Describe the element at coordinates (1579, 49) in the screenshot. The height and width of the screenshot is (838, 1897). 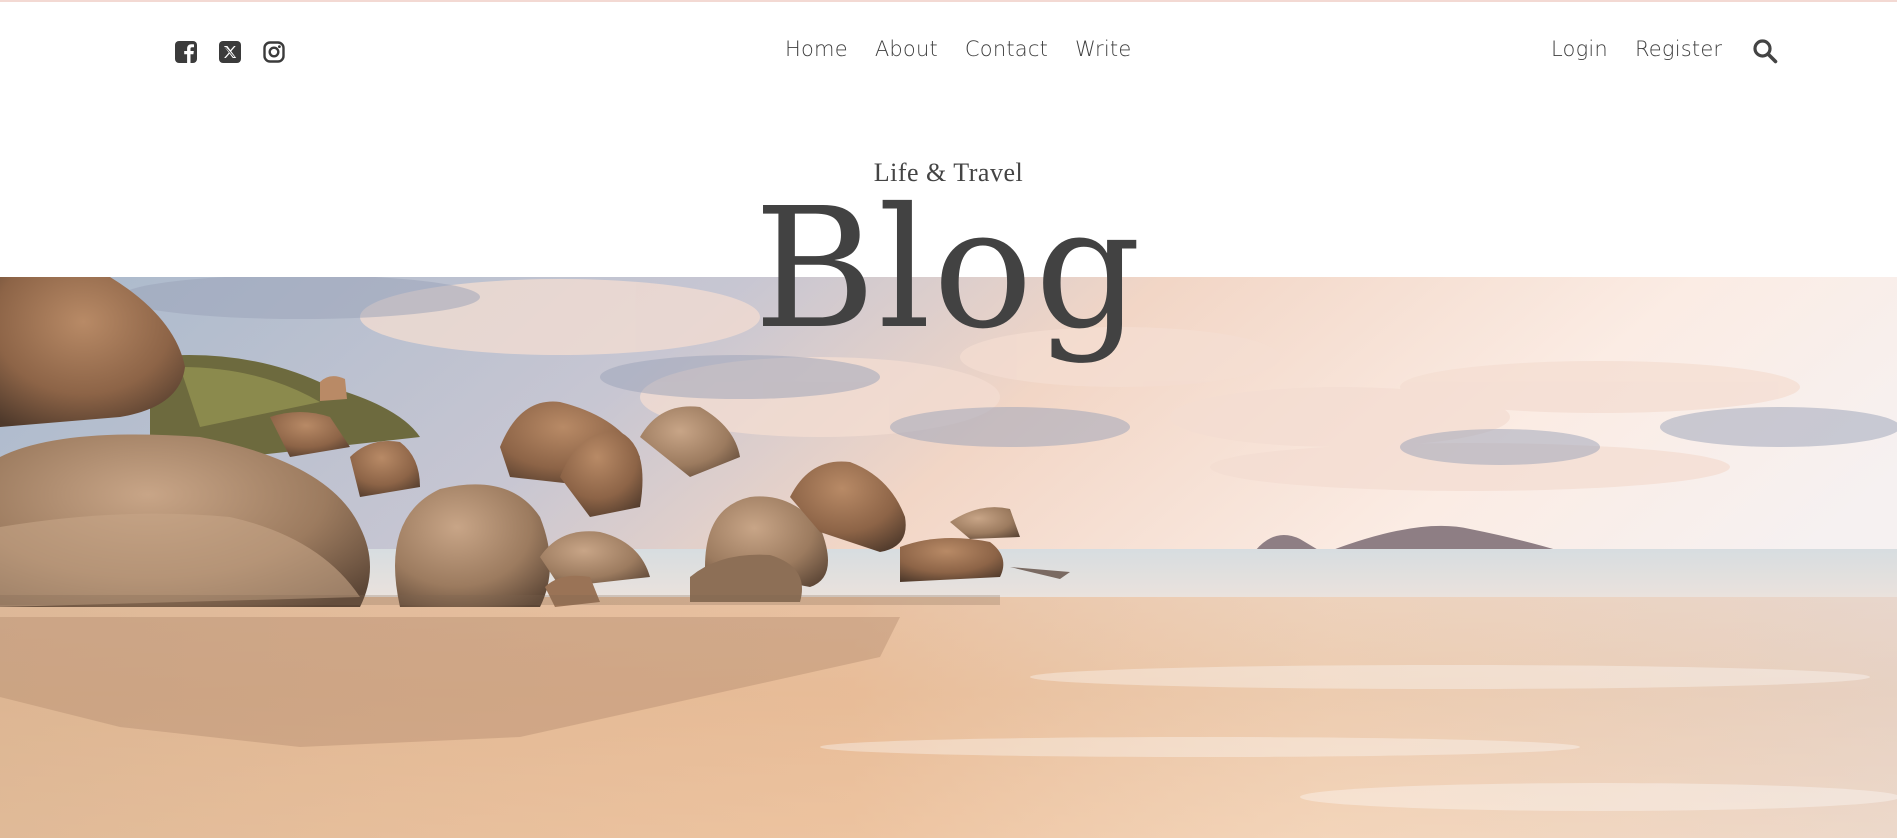
I see `nav-login: Login` at that location.